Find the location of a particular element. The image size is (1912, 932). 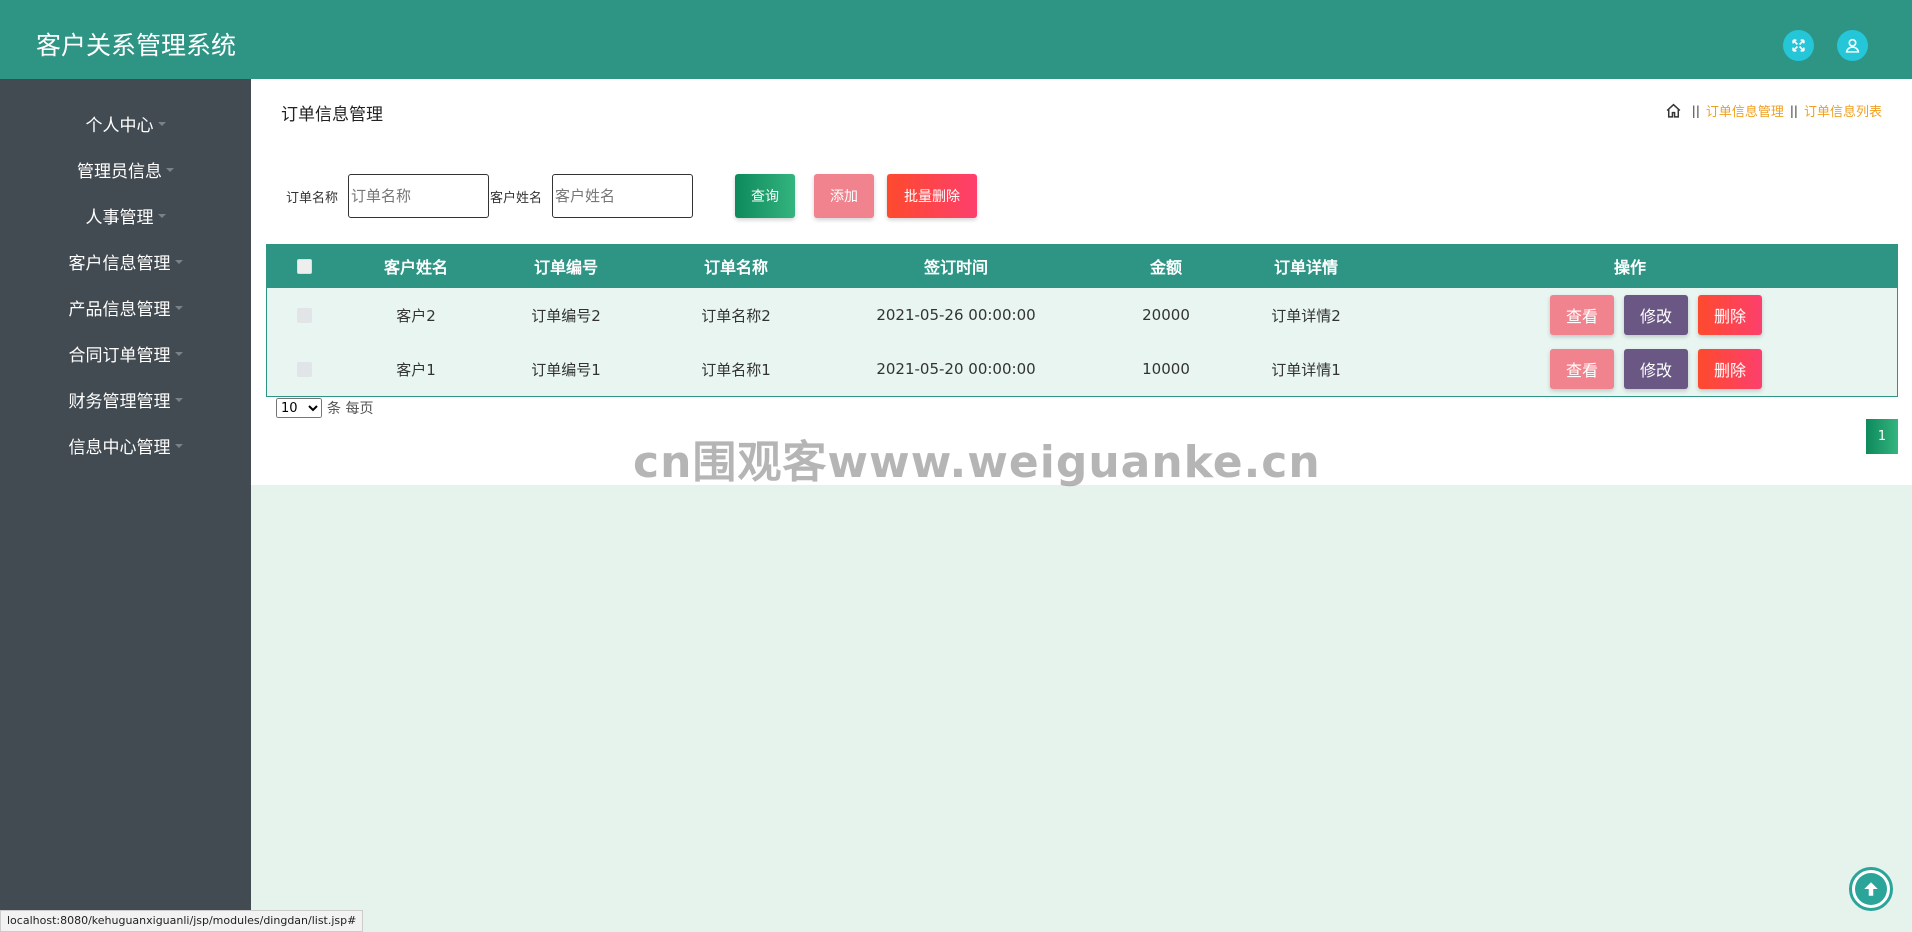

column-header-actions: 操作 is located at coordinates (1629, 267).